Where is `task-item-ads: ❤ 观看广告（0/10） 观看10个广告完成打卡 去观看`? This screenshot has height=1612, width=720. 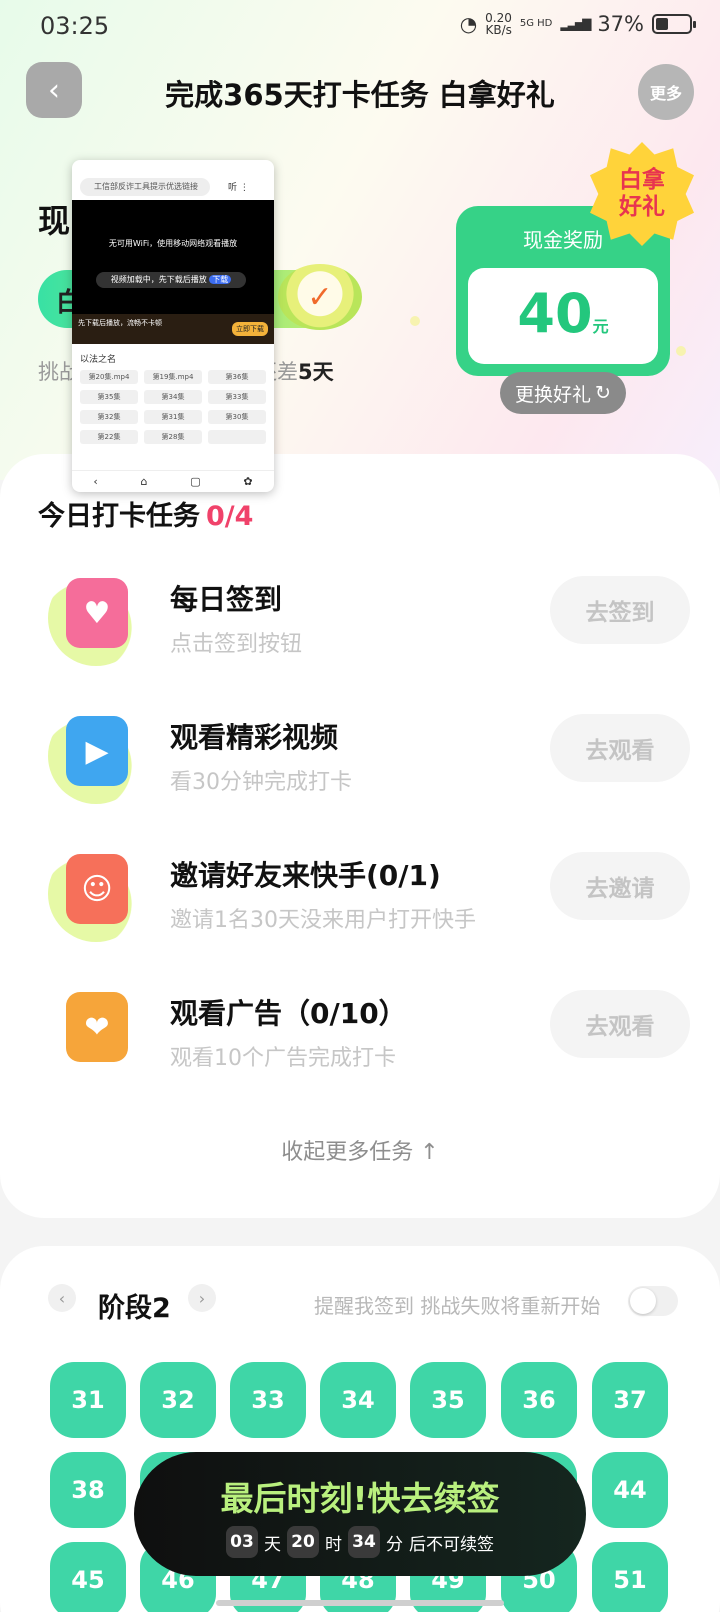 task-item-ads: ❤ 观看广告（0/10） 观看10个广告完成打卡 去观看 is located at coordinates (360, 1038).